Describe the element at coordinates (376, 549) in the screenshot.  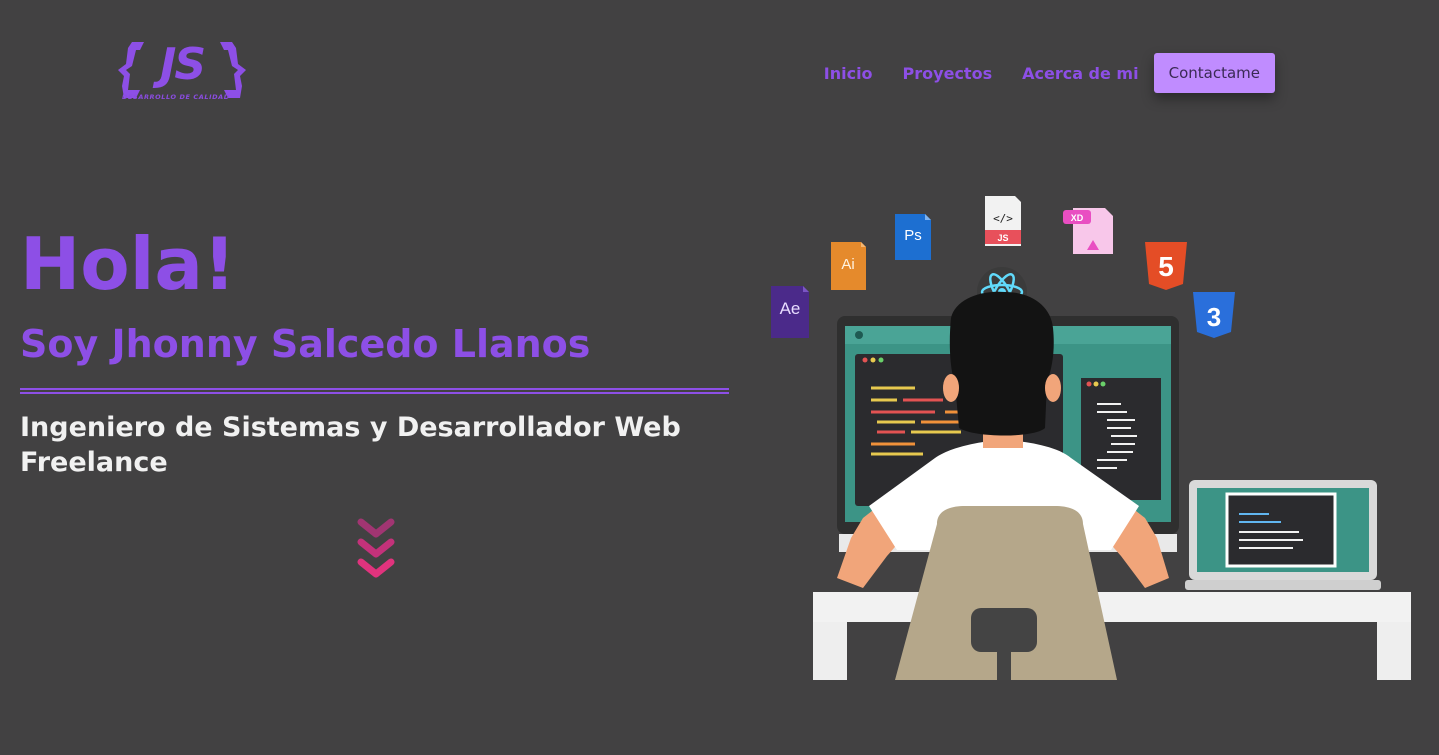
I see `chevrons-down-icon` at that location.